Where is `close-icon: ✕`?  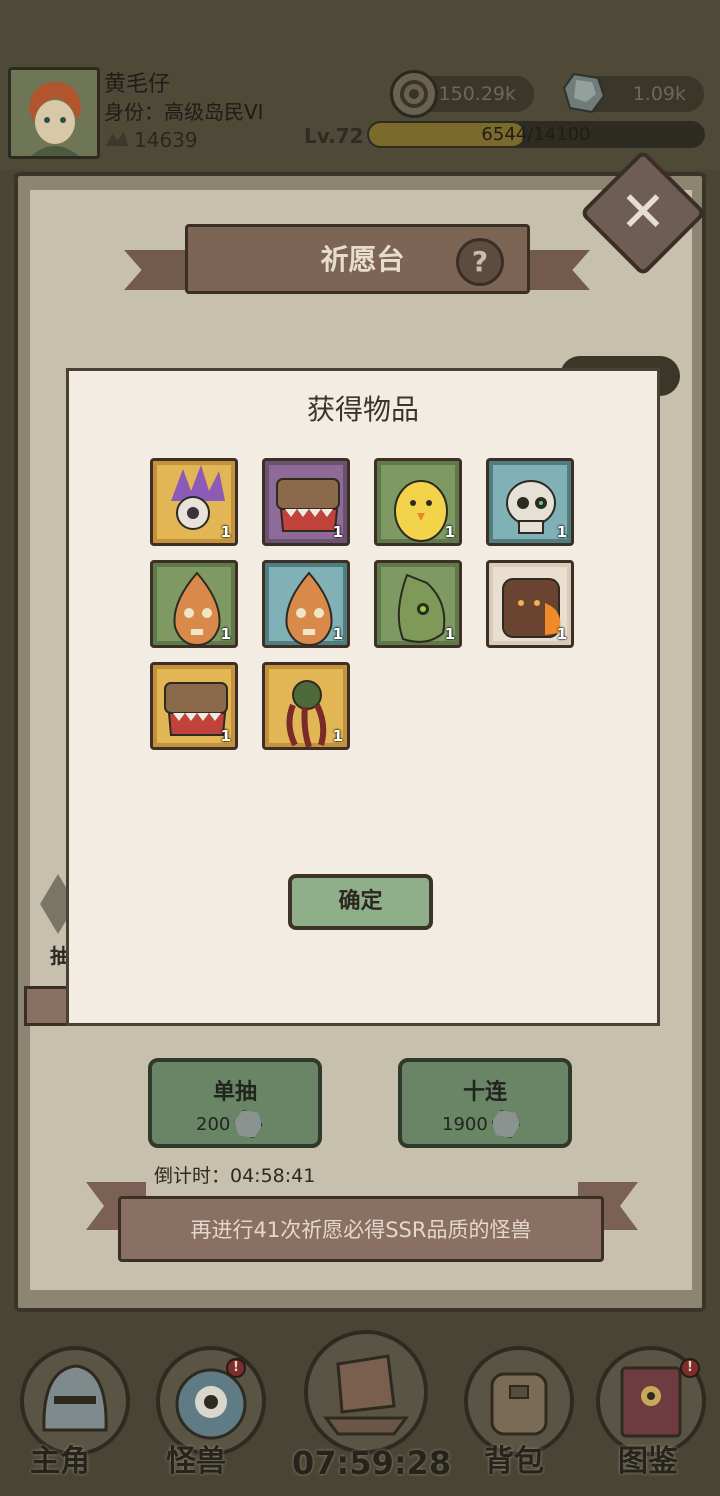
close-icon: ✕ is located at coordinates (643, 213).